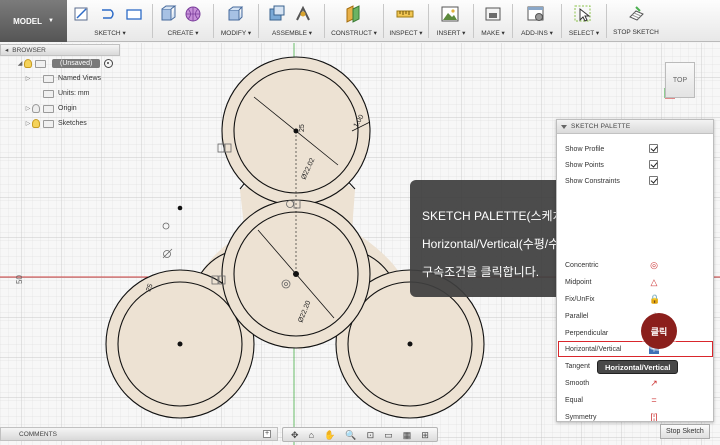 This screenshot has height=445, width=720. I want to click on lock-icon: 🔒, so click(654, 299).